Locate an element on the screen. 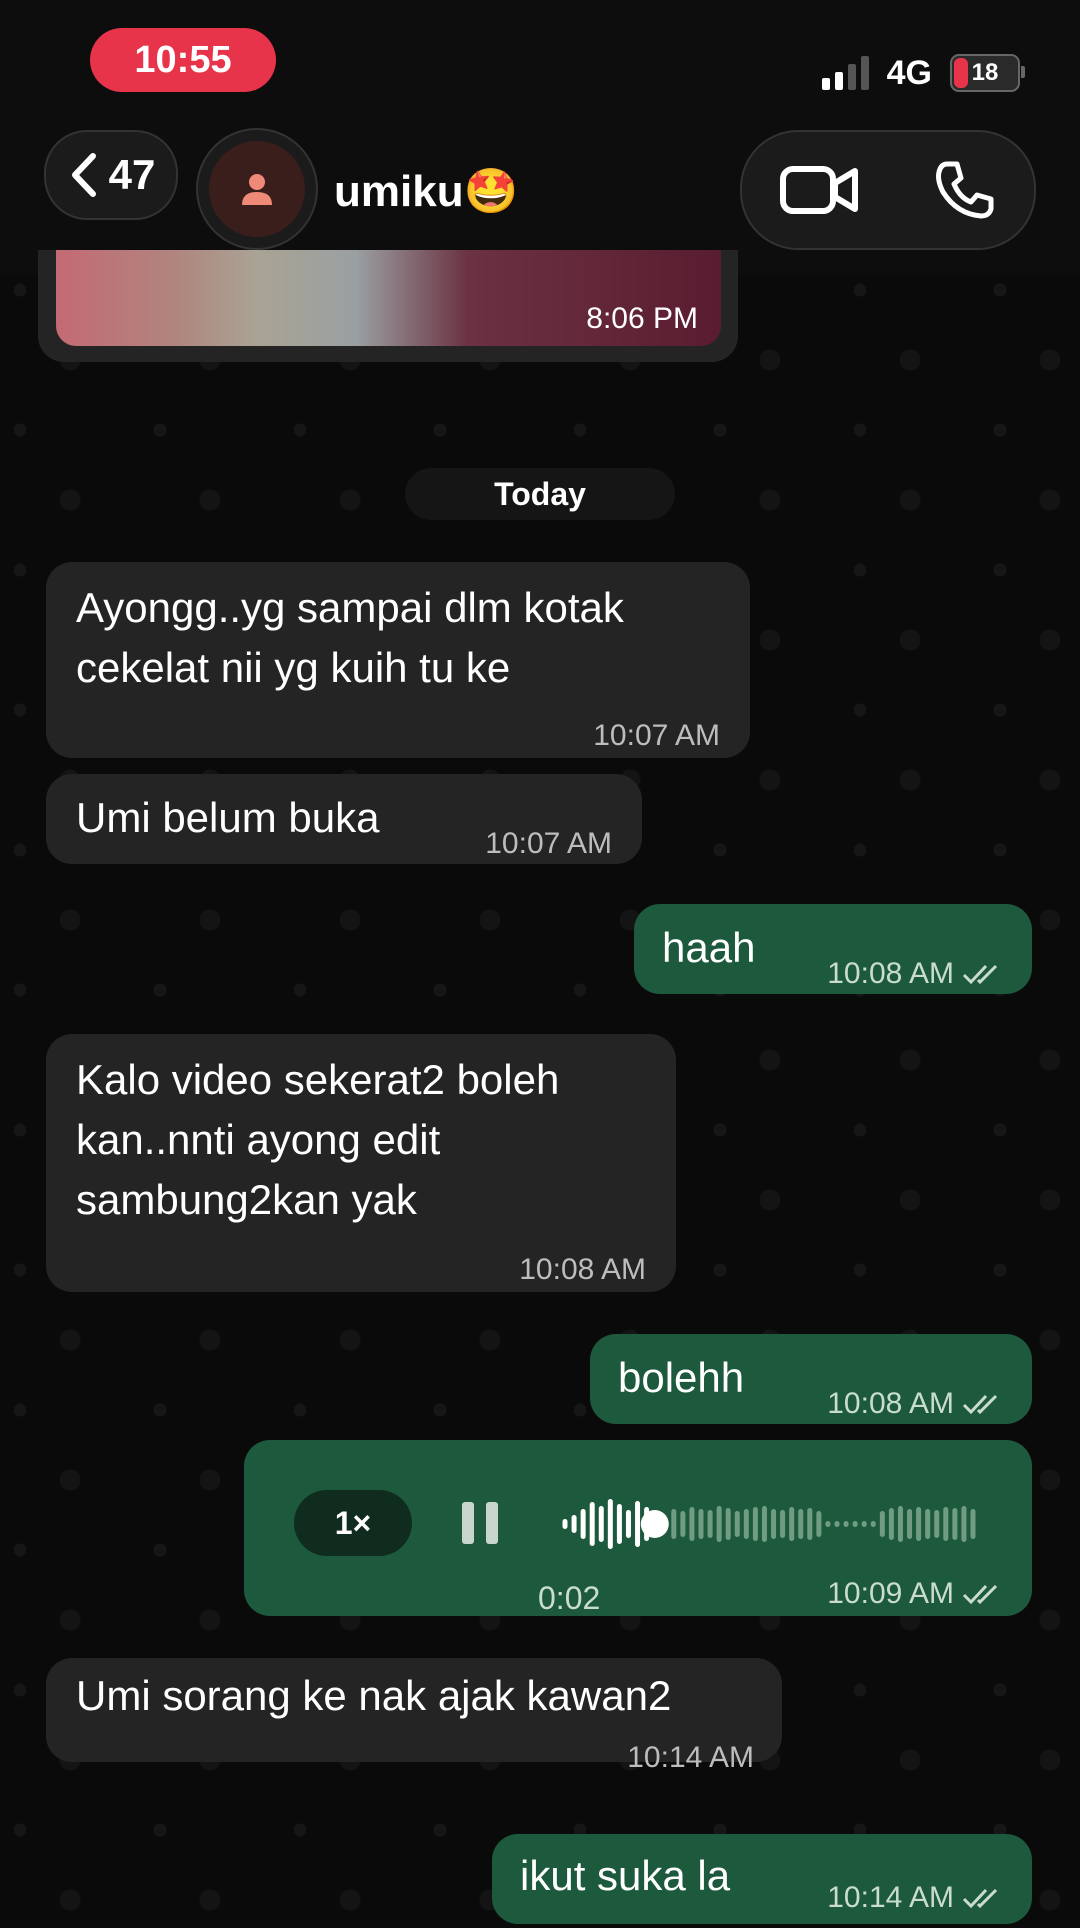  message-line: Umi sorang ke nak ajak kawan2 is located at coordinates (374, 1695).